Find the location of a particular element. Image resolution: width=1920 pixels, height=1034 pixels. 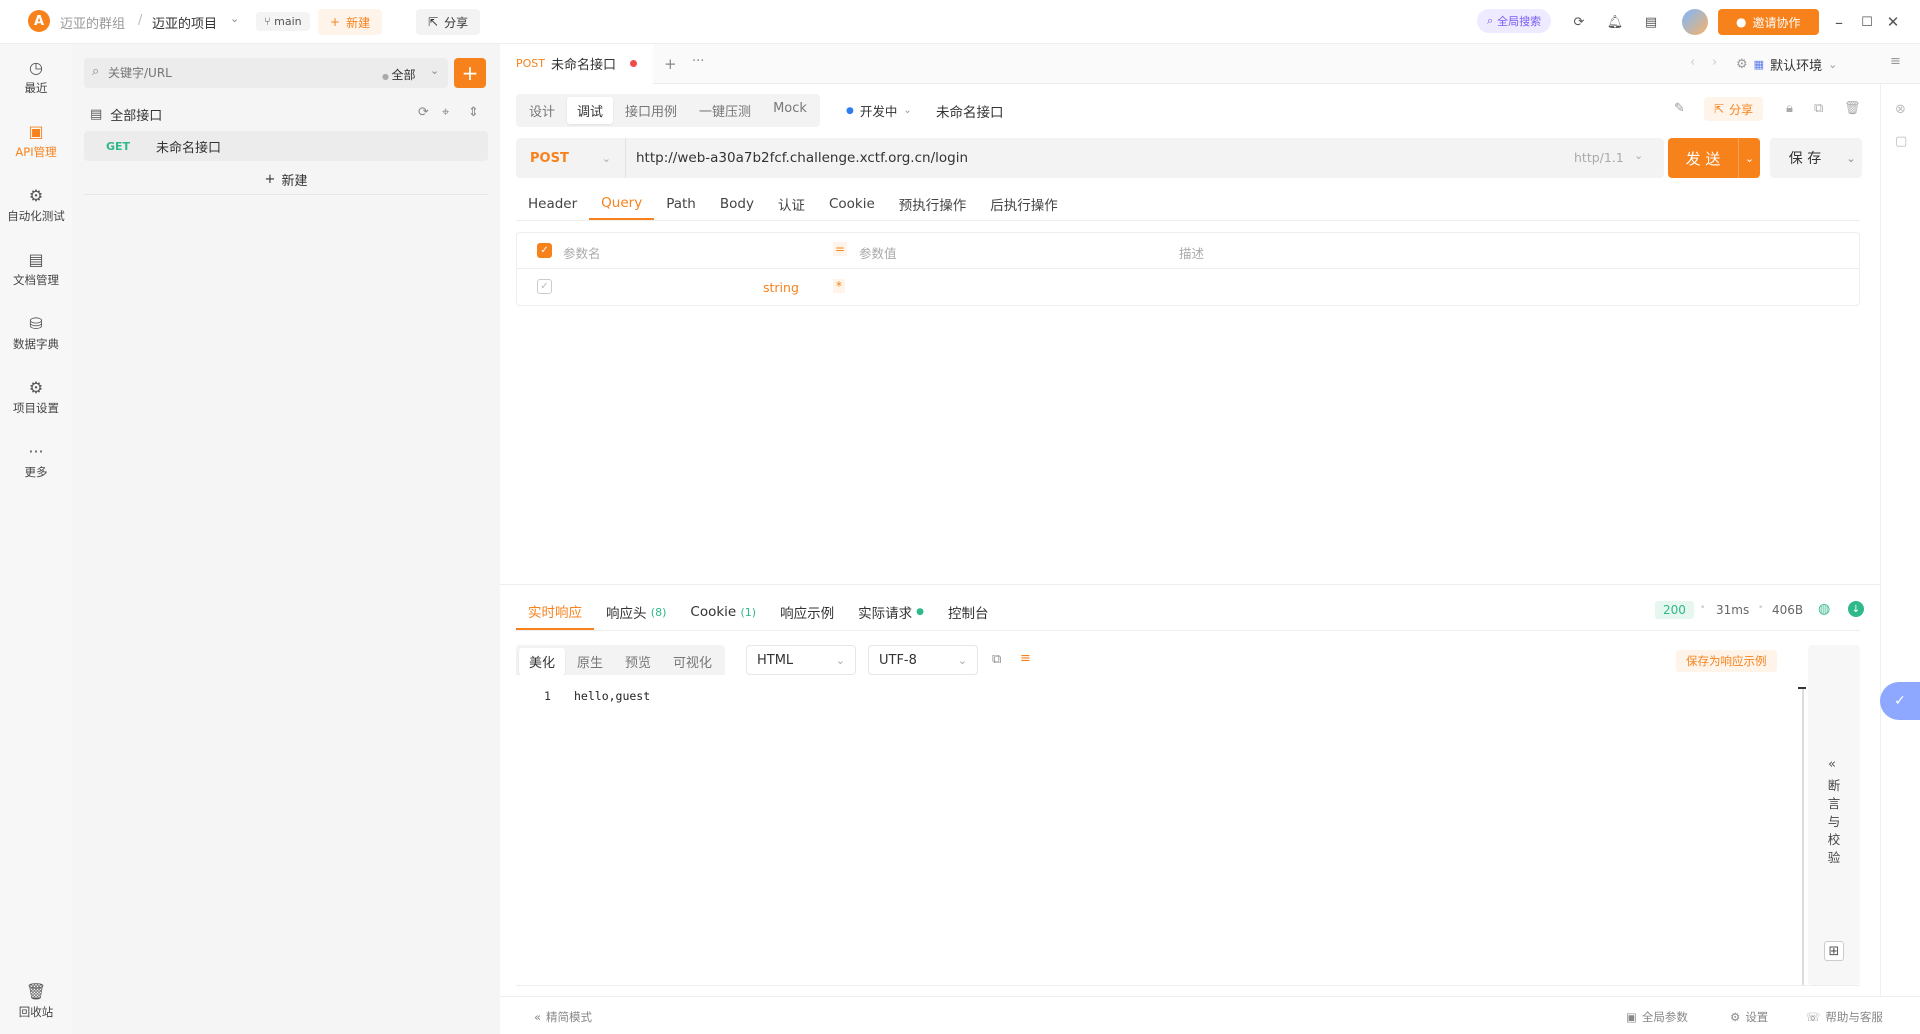

tab-response-headers: 响应头 (8) is located at coordinates (636, 612).